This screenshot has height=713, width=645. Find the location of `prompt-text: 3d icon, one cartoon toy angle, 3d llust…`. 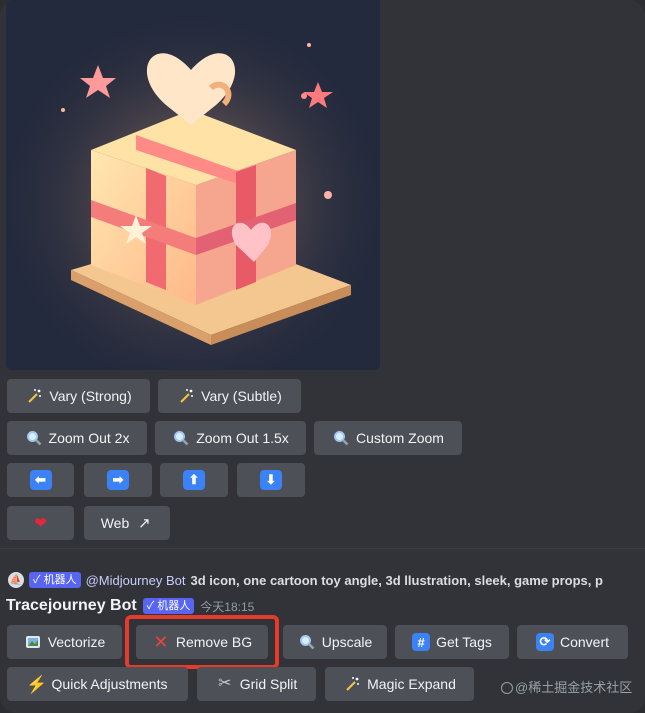

prompt-text: 3d icon, one cartoon toy angle, 3d llust… is located at coordinates (396, 580).